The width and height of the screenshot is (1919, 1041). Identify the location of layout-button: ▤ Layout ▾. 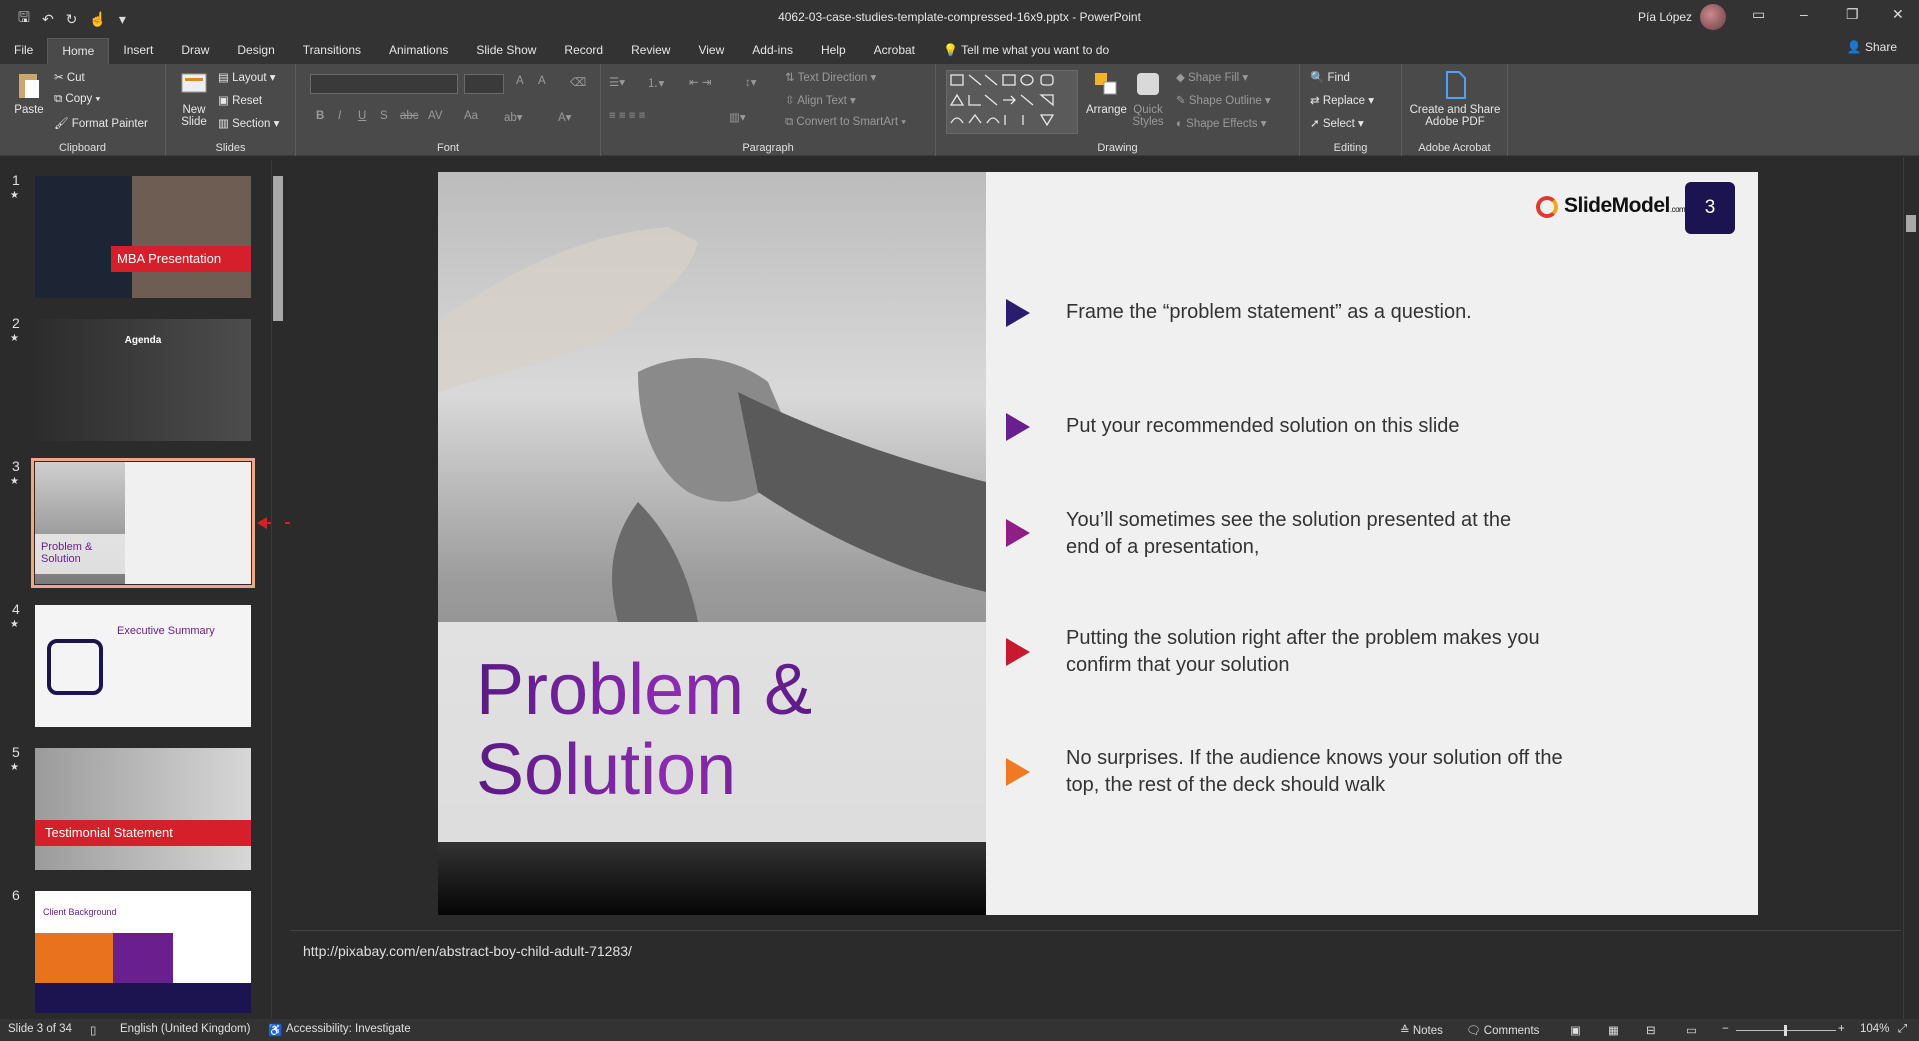
(247, 77).